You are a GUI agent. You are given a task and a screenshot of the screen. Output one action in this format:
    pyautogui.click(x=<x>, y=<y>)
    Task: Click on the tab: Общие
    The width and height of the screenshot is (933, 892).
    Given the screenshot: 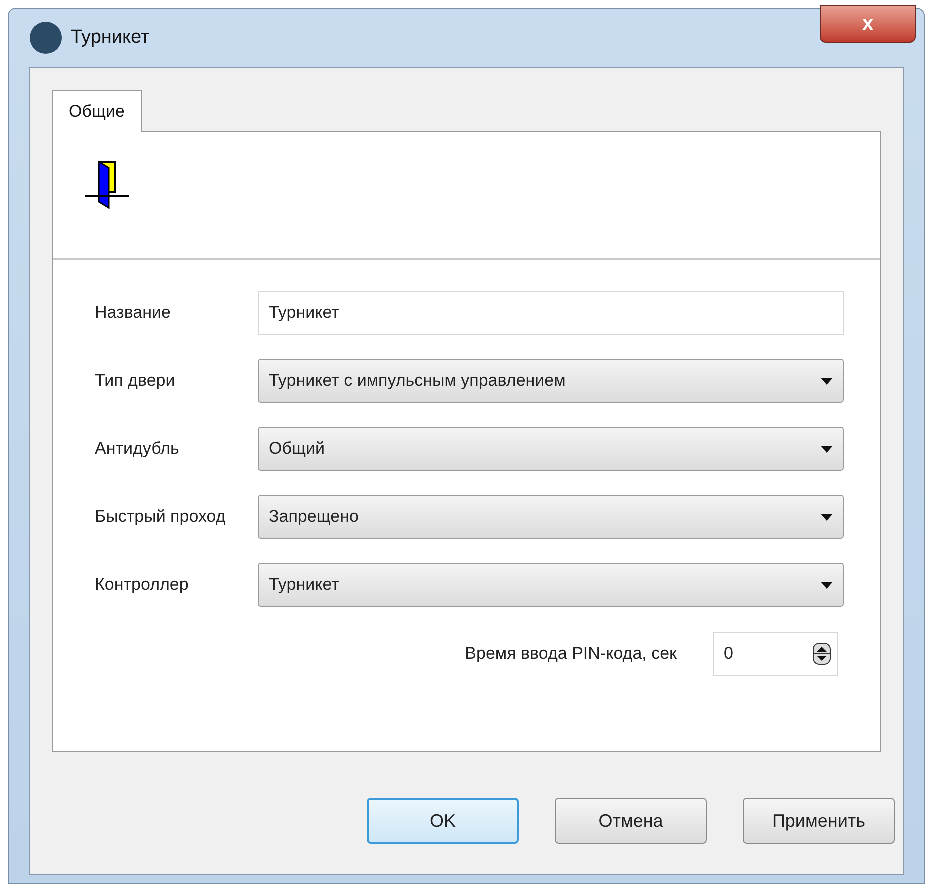 What is the action you would take?
    pyautogui.click(x=97, y=111)
    